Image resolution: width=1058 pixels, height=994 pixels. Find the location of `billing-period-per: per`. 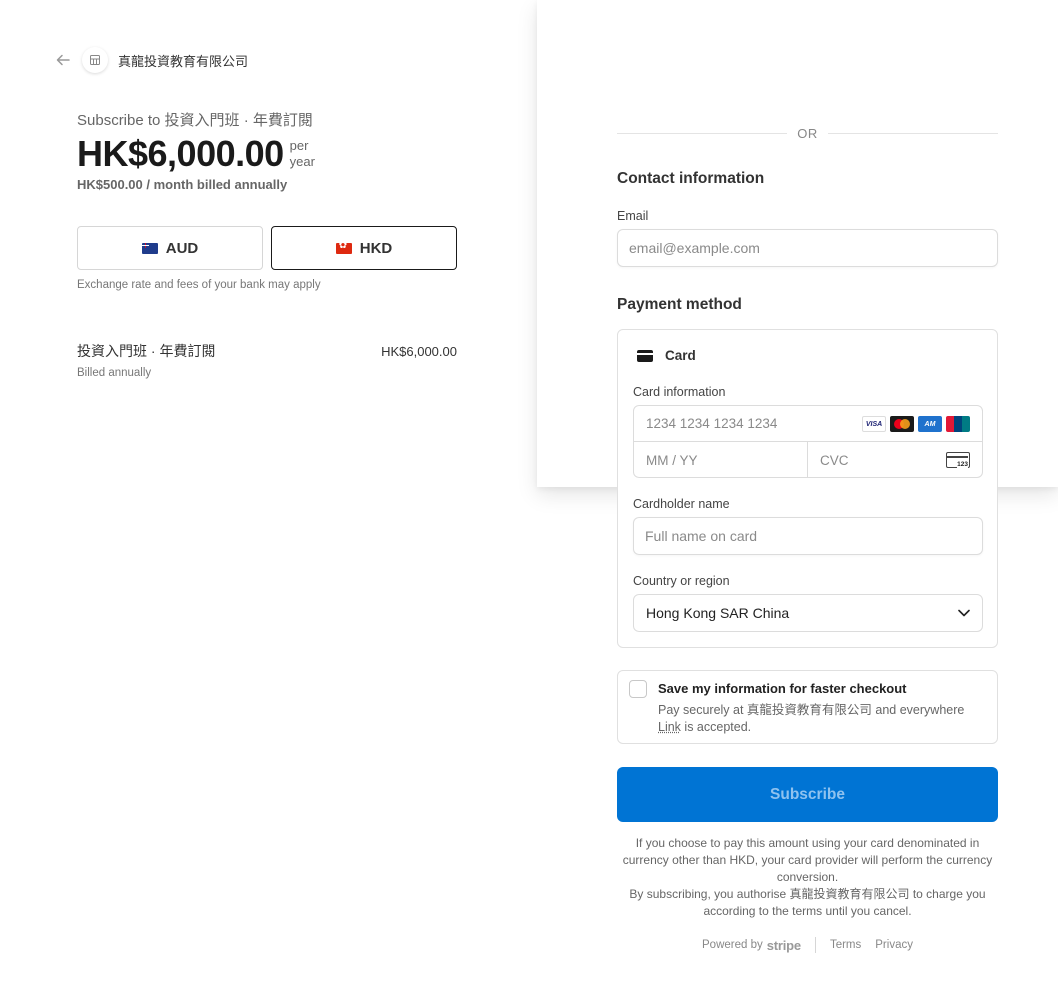

billing-period-per: per is located at coordinates (299, 145).